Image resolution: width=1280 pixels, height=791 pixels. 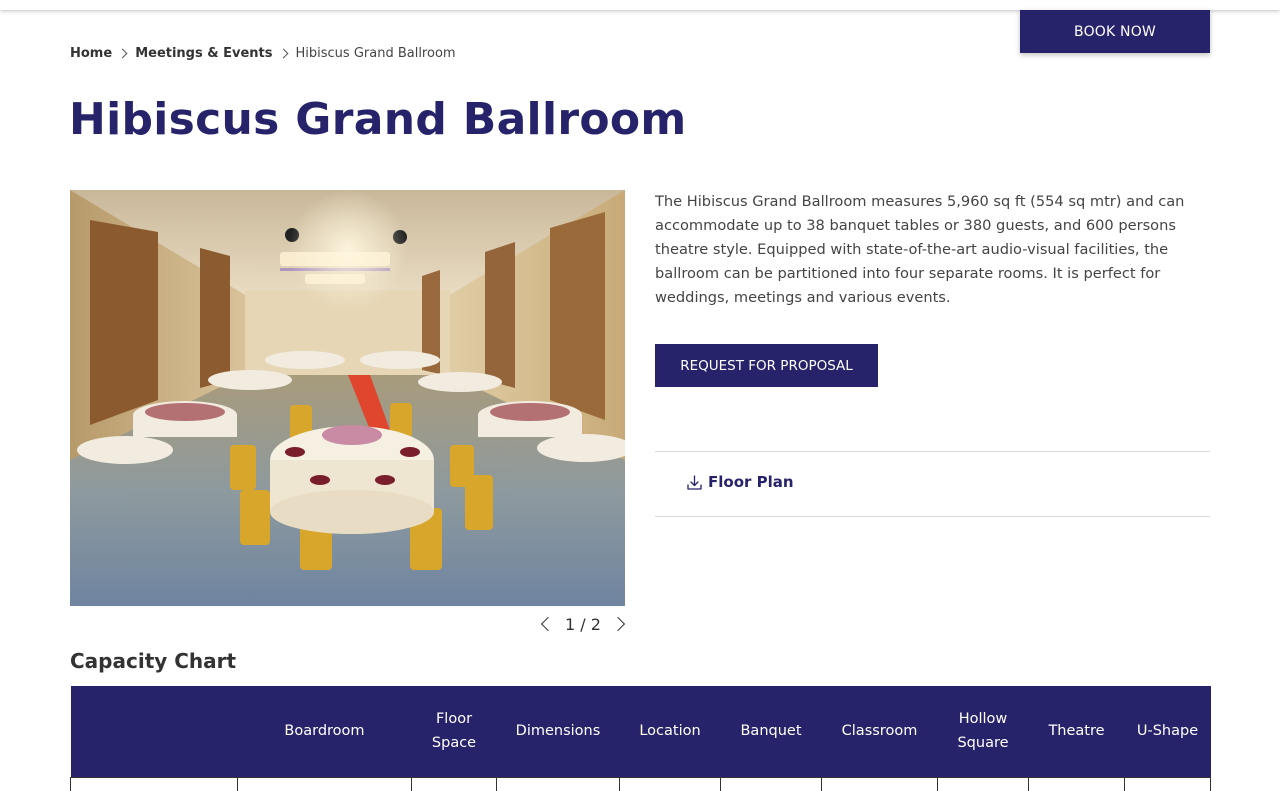 I want to click on book-now-button: BOOK NOW, so click(x=1115, y=31).